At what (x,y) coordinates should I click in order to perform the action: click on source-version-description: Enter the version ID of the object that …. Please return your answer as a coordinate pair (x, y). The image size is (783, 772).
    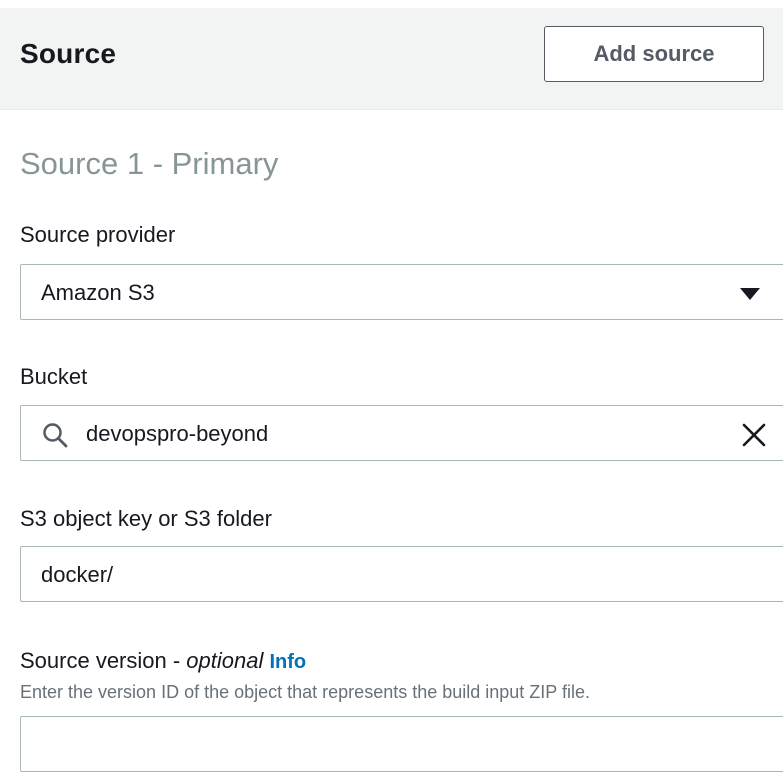
    Looking at the image, I should click on (305, 692).